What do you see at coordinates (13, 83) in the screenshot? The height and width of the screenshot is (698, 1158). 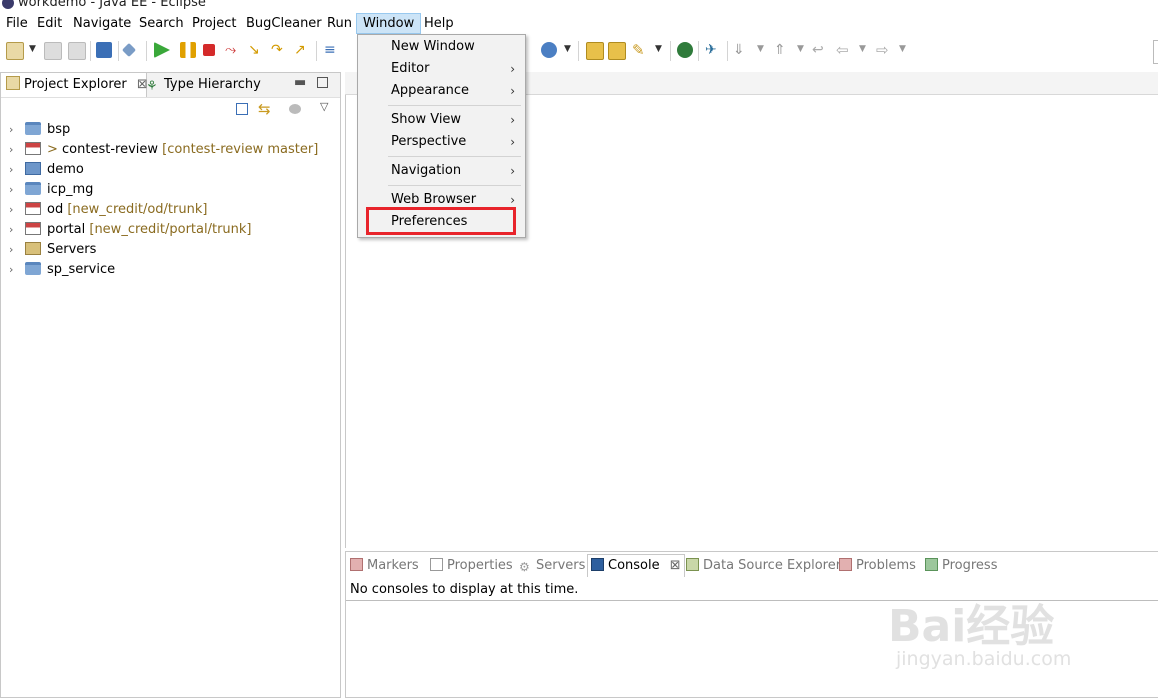 I see `project-explorer-icon` at bounding box center [13, 83].